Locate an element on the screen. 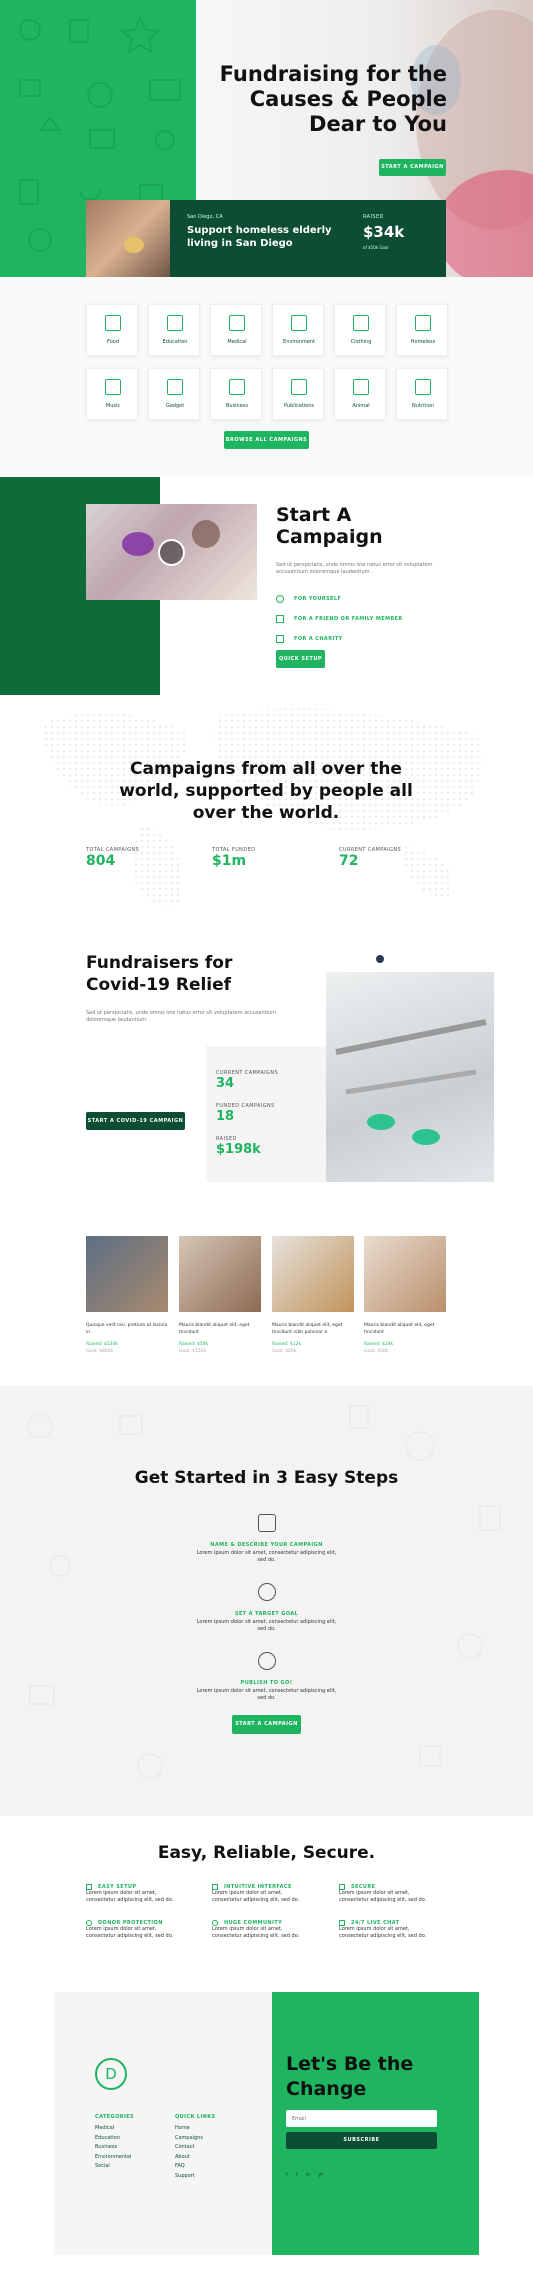  covid-stat: RAISED $198k is located at coordinates (238, 1146).